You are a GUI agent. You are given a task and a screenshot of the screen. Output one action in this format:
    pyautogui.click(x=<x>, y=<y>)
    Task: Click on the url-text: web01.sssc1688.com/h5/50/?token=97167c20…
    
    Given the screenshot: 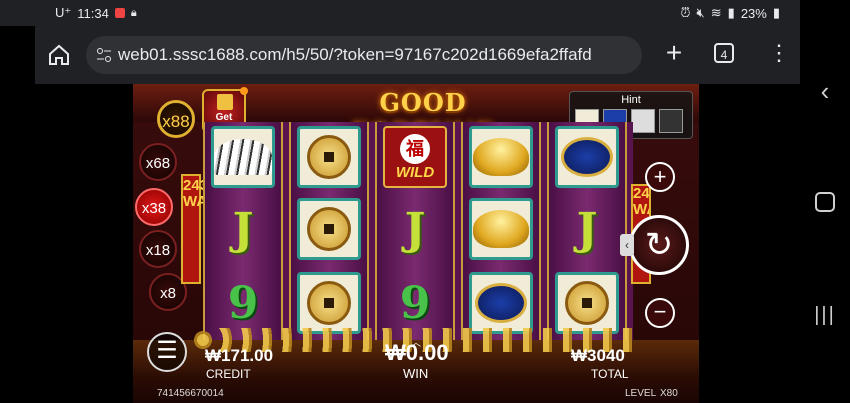 What is the action you would take?
    pyautogui.click(x=355, y=54)
    